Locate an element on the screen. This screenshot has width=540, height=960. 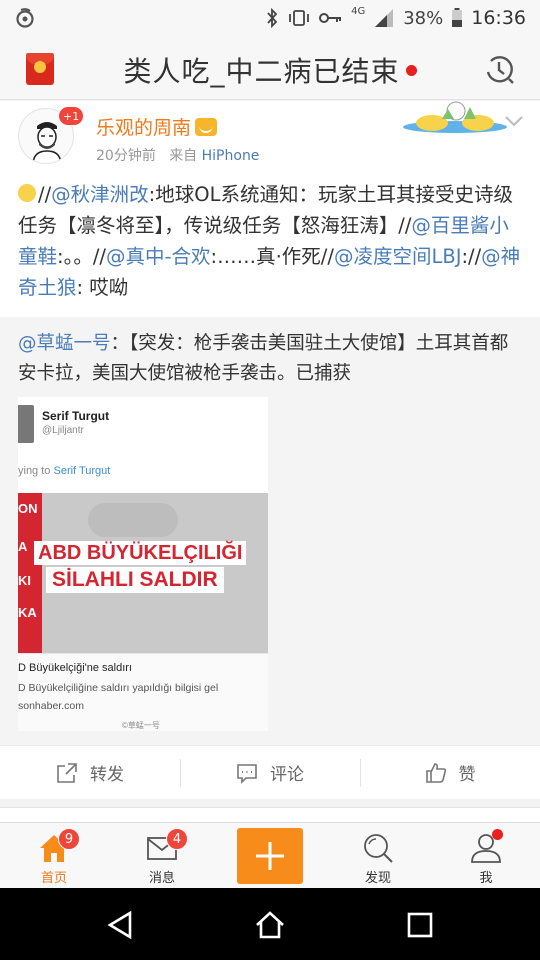
history-clock-icon is located at coordinates (499, 69).